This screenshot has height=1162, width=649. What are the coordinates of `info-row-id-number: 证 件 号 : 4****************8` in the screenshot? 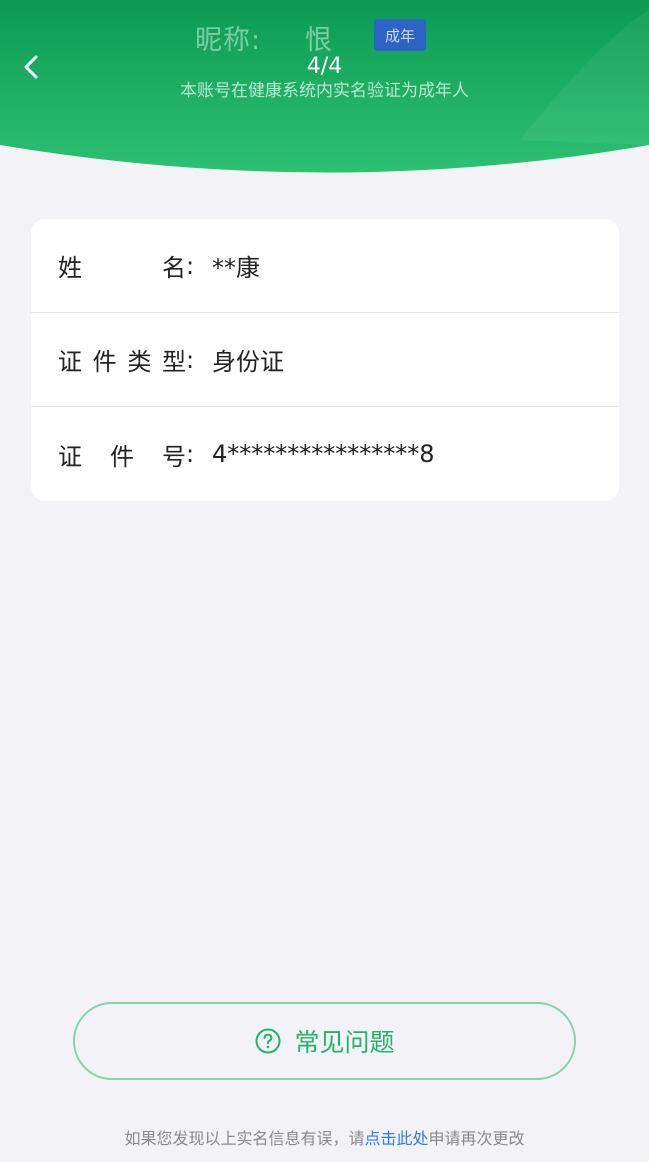 It's located at (325, 454).